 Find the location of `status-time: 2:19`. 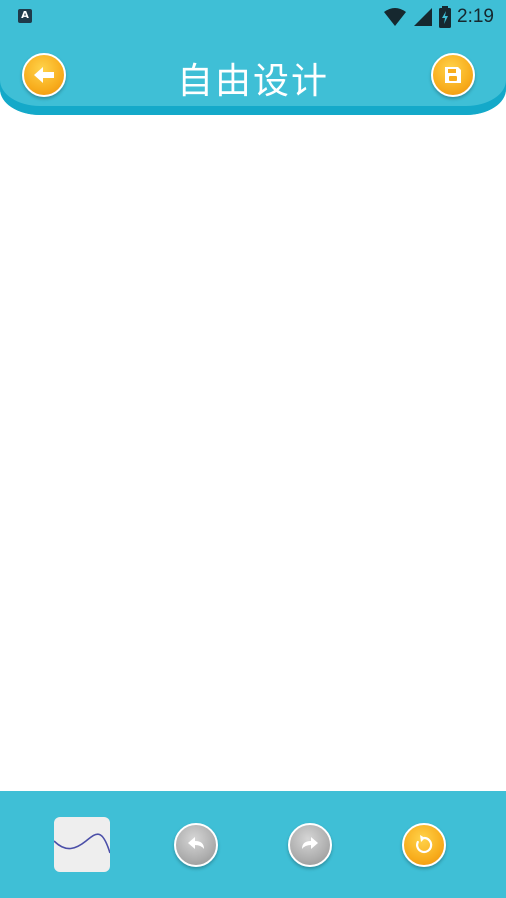

status-time: 2:19 is located at coordinates (475, 16).